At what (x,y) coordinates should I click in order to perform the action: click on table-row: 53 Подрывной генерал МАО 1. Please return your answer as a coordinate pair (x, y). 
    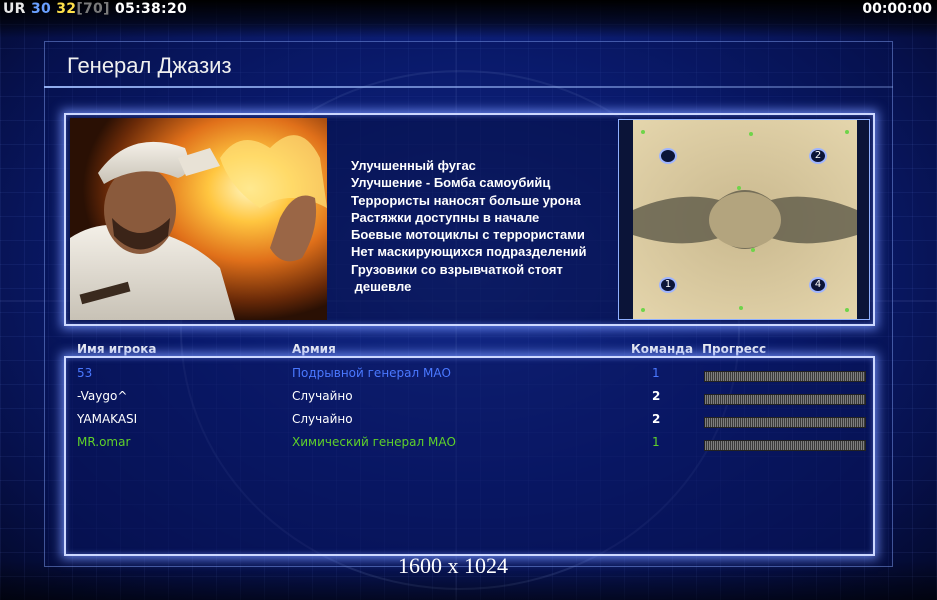
    Looking at the image, I should click on (468, 377).